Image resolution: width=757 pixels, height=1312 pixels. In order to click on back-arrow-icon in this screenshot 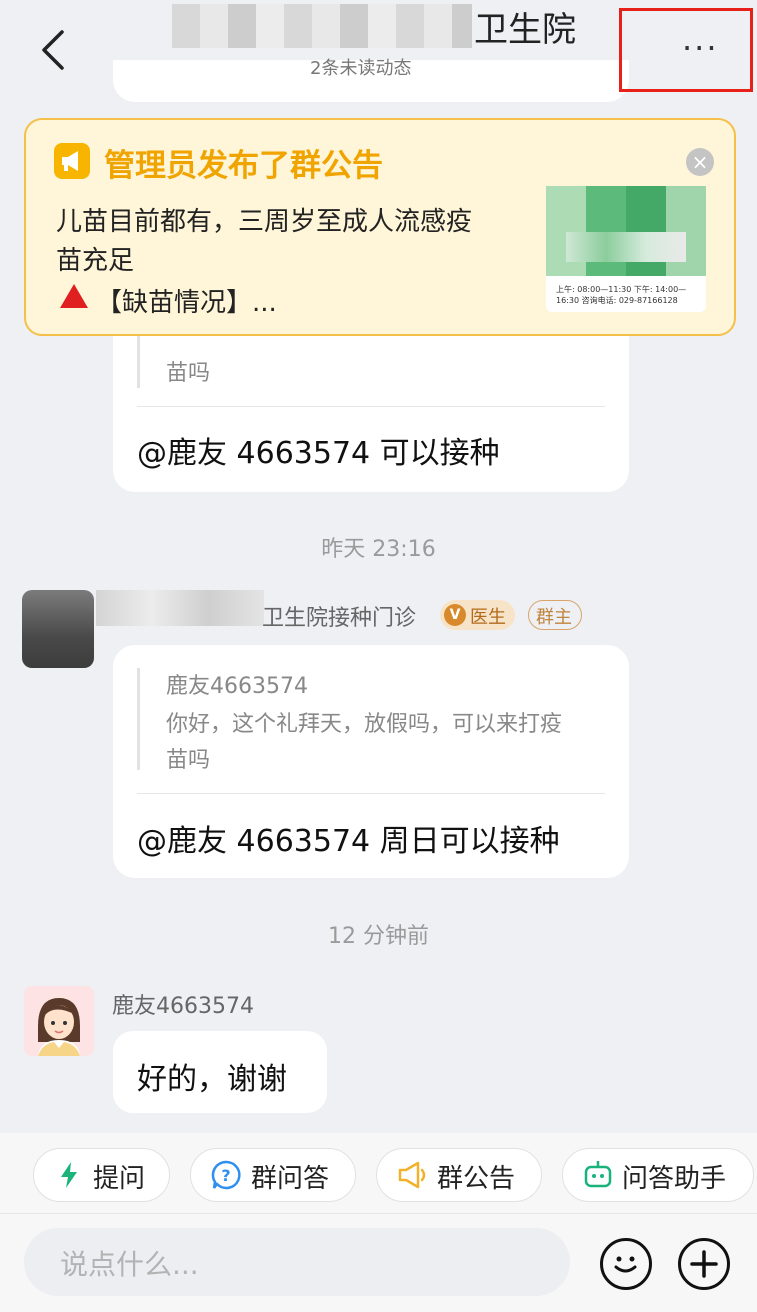, I will do `click(53, 50)`.